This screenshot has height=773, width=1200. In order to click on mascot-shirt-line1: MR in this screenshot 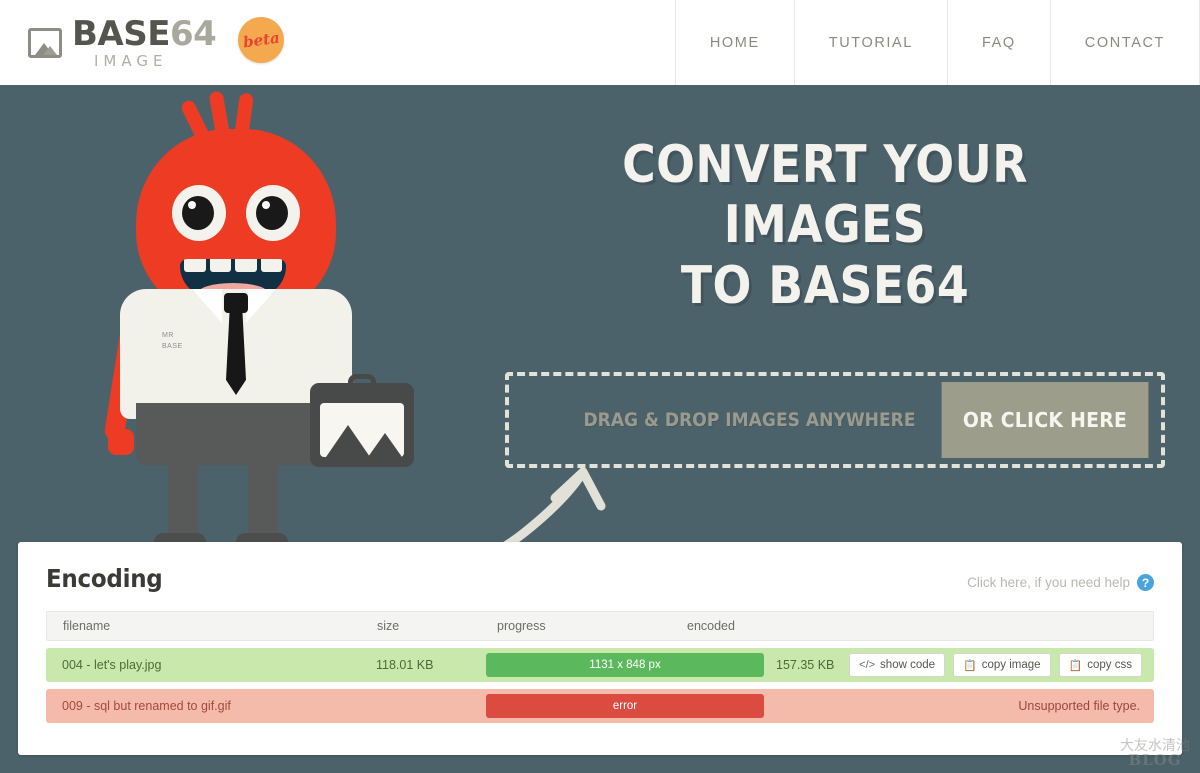, I will do `click(168, 335)`.